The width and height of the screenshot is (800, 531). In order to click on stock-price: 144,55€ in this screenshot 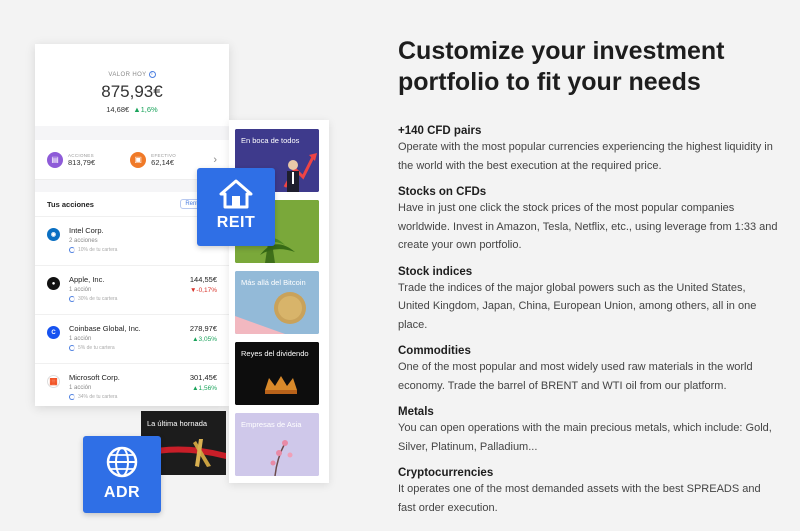, I will do `click(203, 279)`.